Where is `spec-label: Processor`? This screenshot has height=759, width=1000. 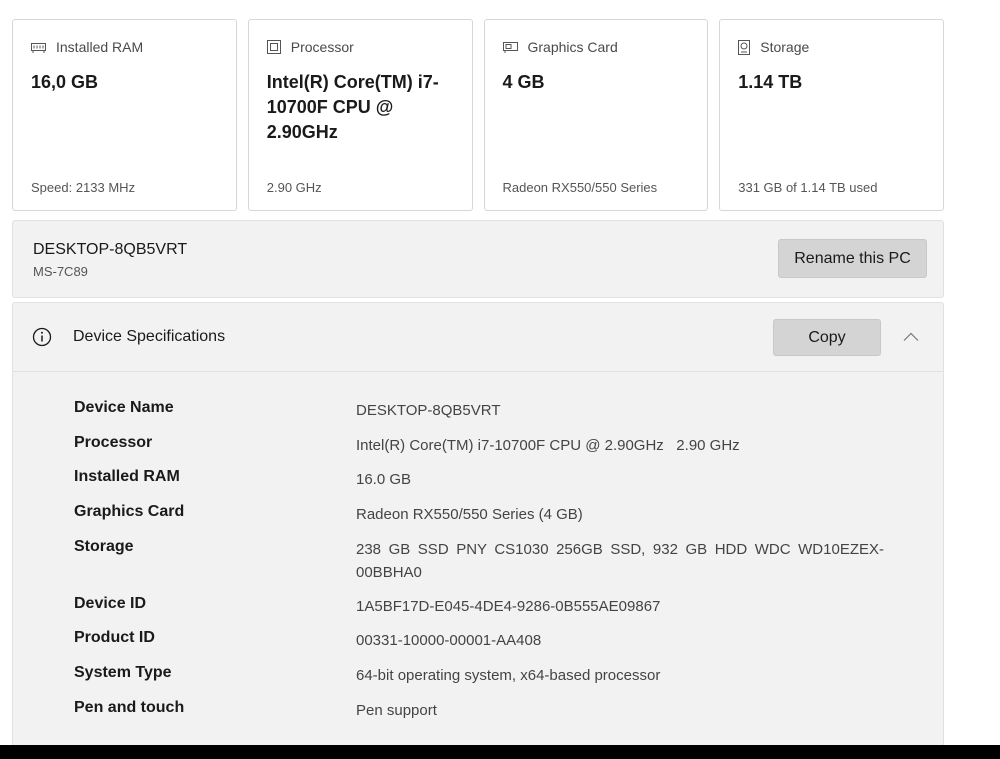
spec-label: Processor is located at coordinates (113, 442).